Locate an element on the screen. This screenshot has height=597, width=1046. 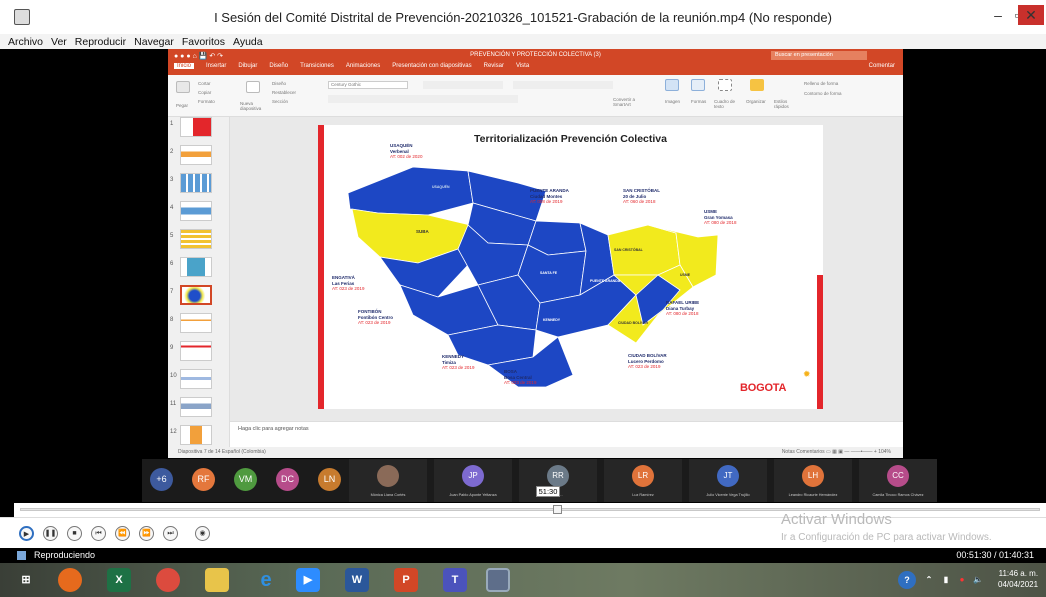
ribbon-arrange-label: Organizar is located at coordinates (756, 101).